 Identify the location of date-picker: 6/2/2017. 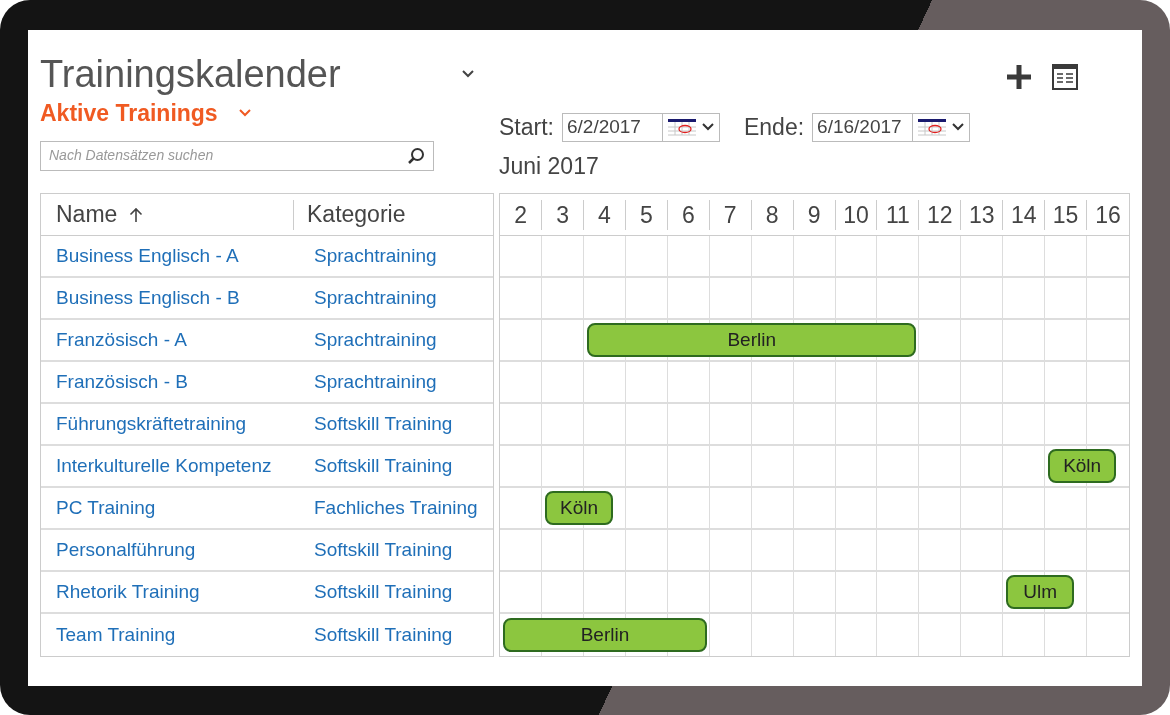
(640, 127).